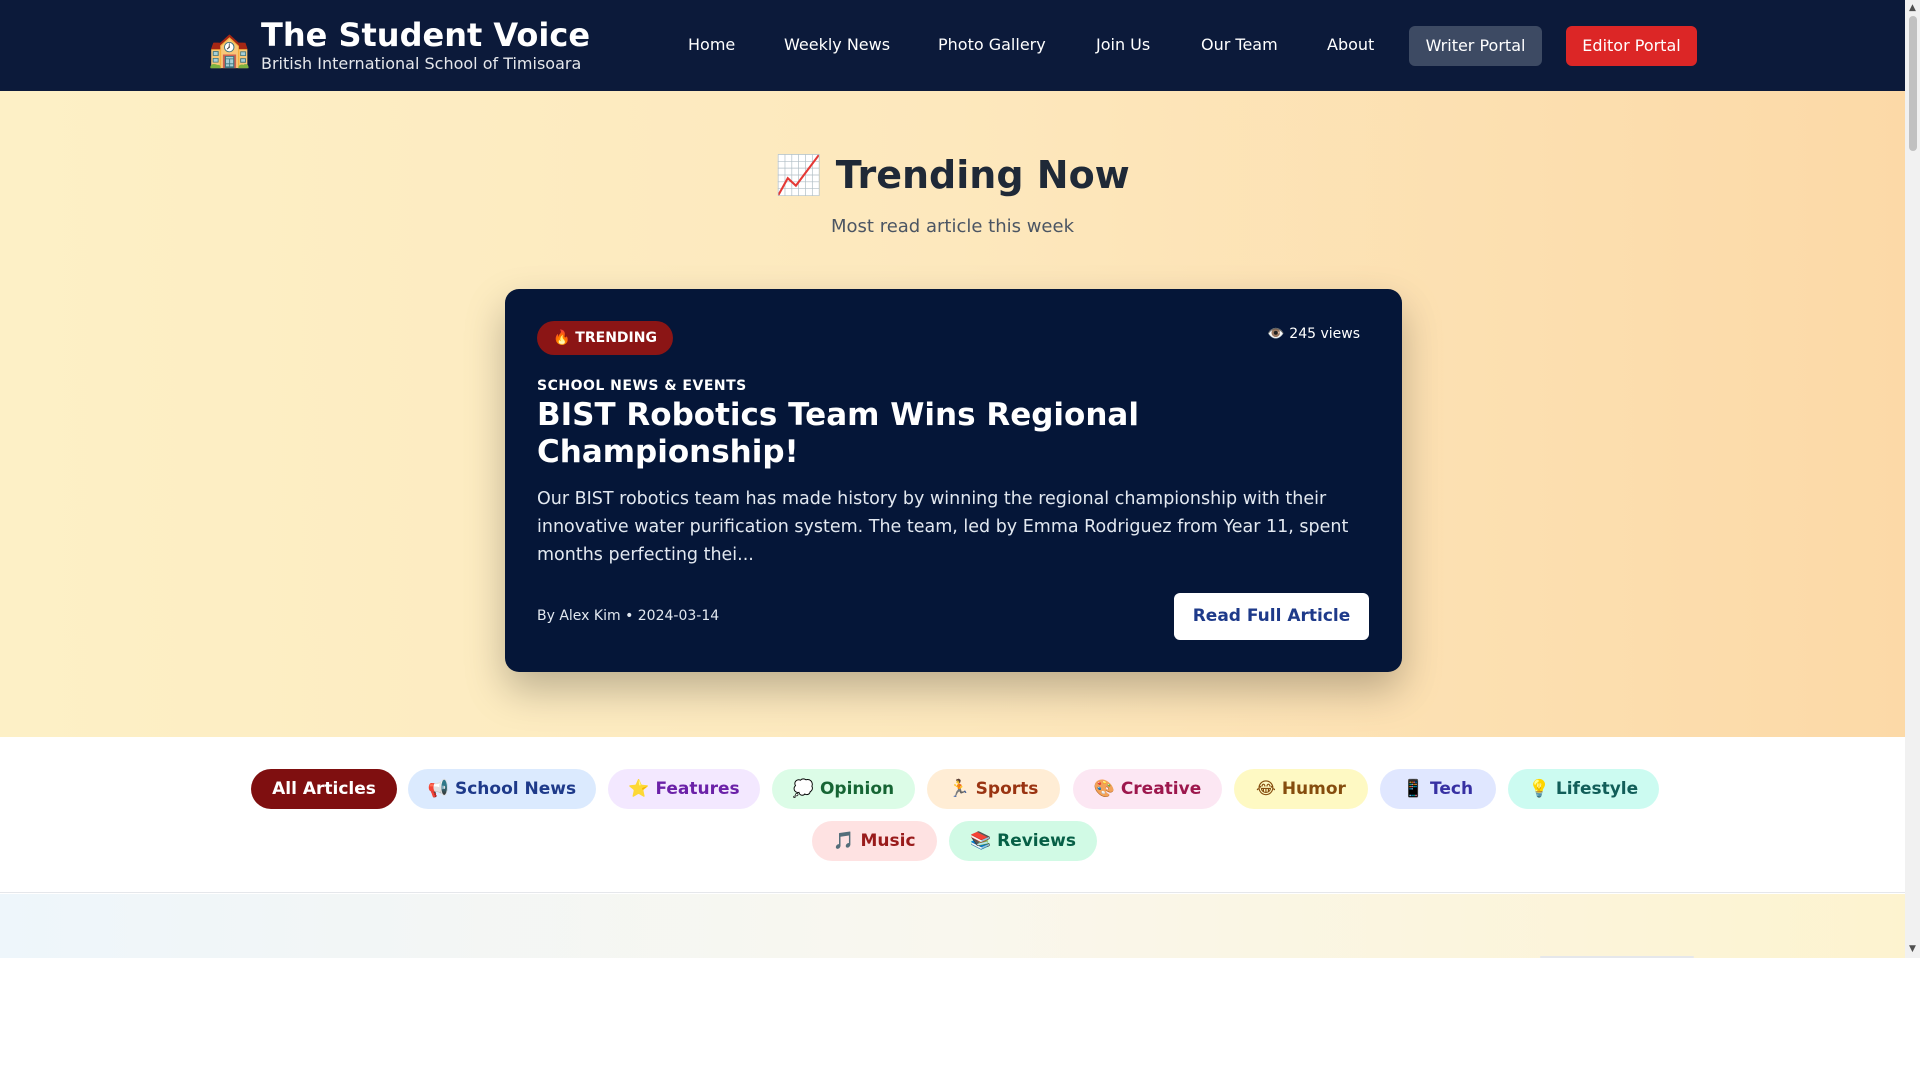 The image size is (1920, 1080). I want to click on nav-home: Home, so click(711, 45).